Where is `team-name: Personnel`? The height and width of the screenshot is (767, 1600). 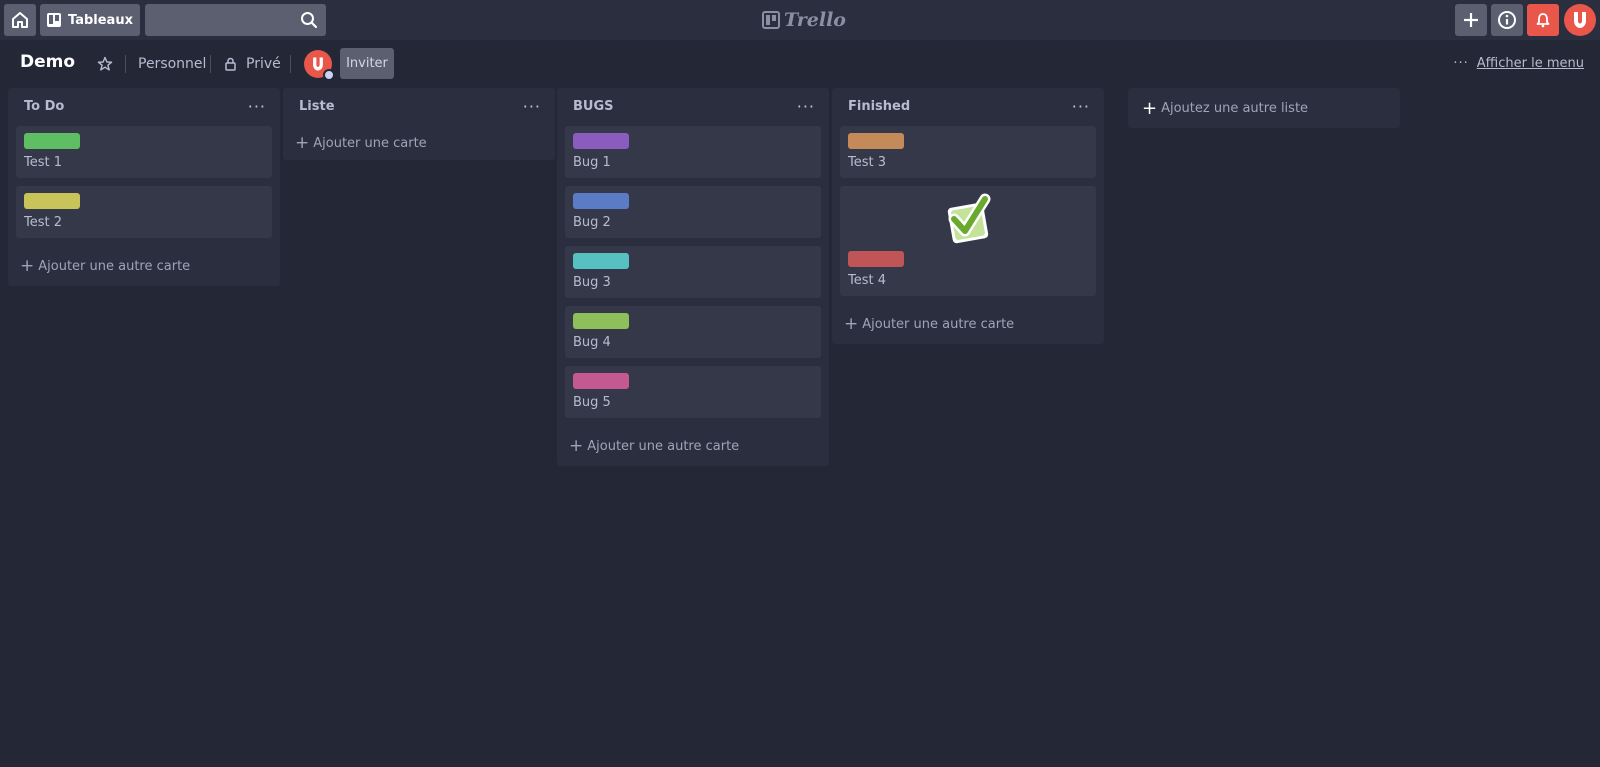
team-name: Personnel is located at coordinates (172, 64).